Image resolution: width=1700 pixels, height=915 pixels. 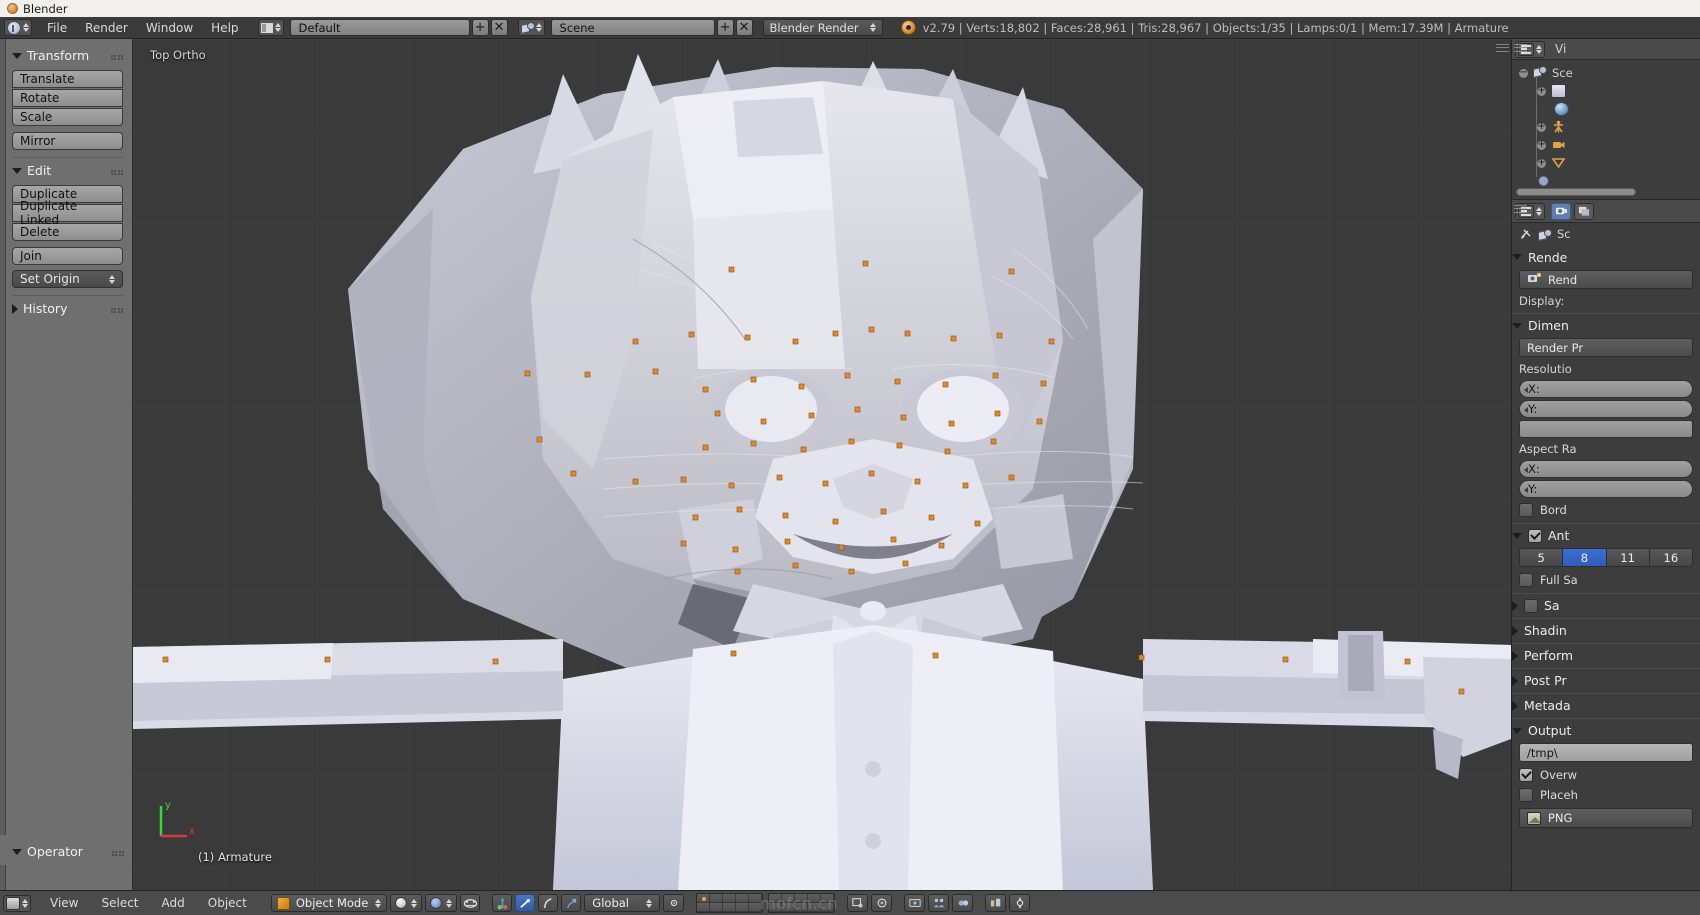 I want to click on aspect-x-field: X:, so click(x=1606, y=469).